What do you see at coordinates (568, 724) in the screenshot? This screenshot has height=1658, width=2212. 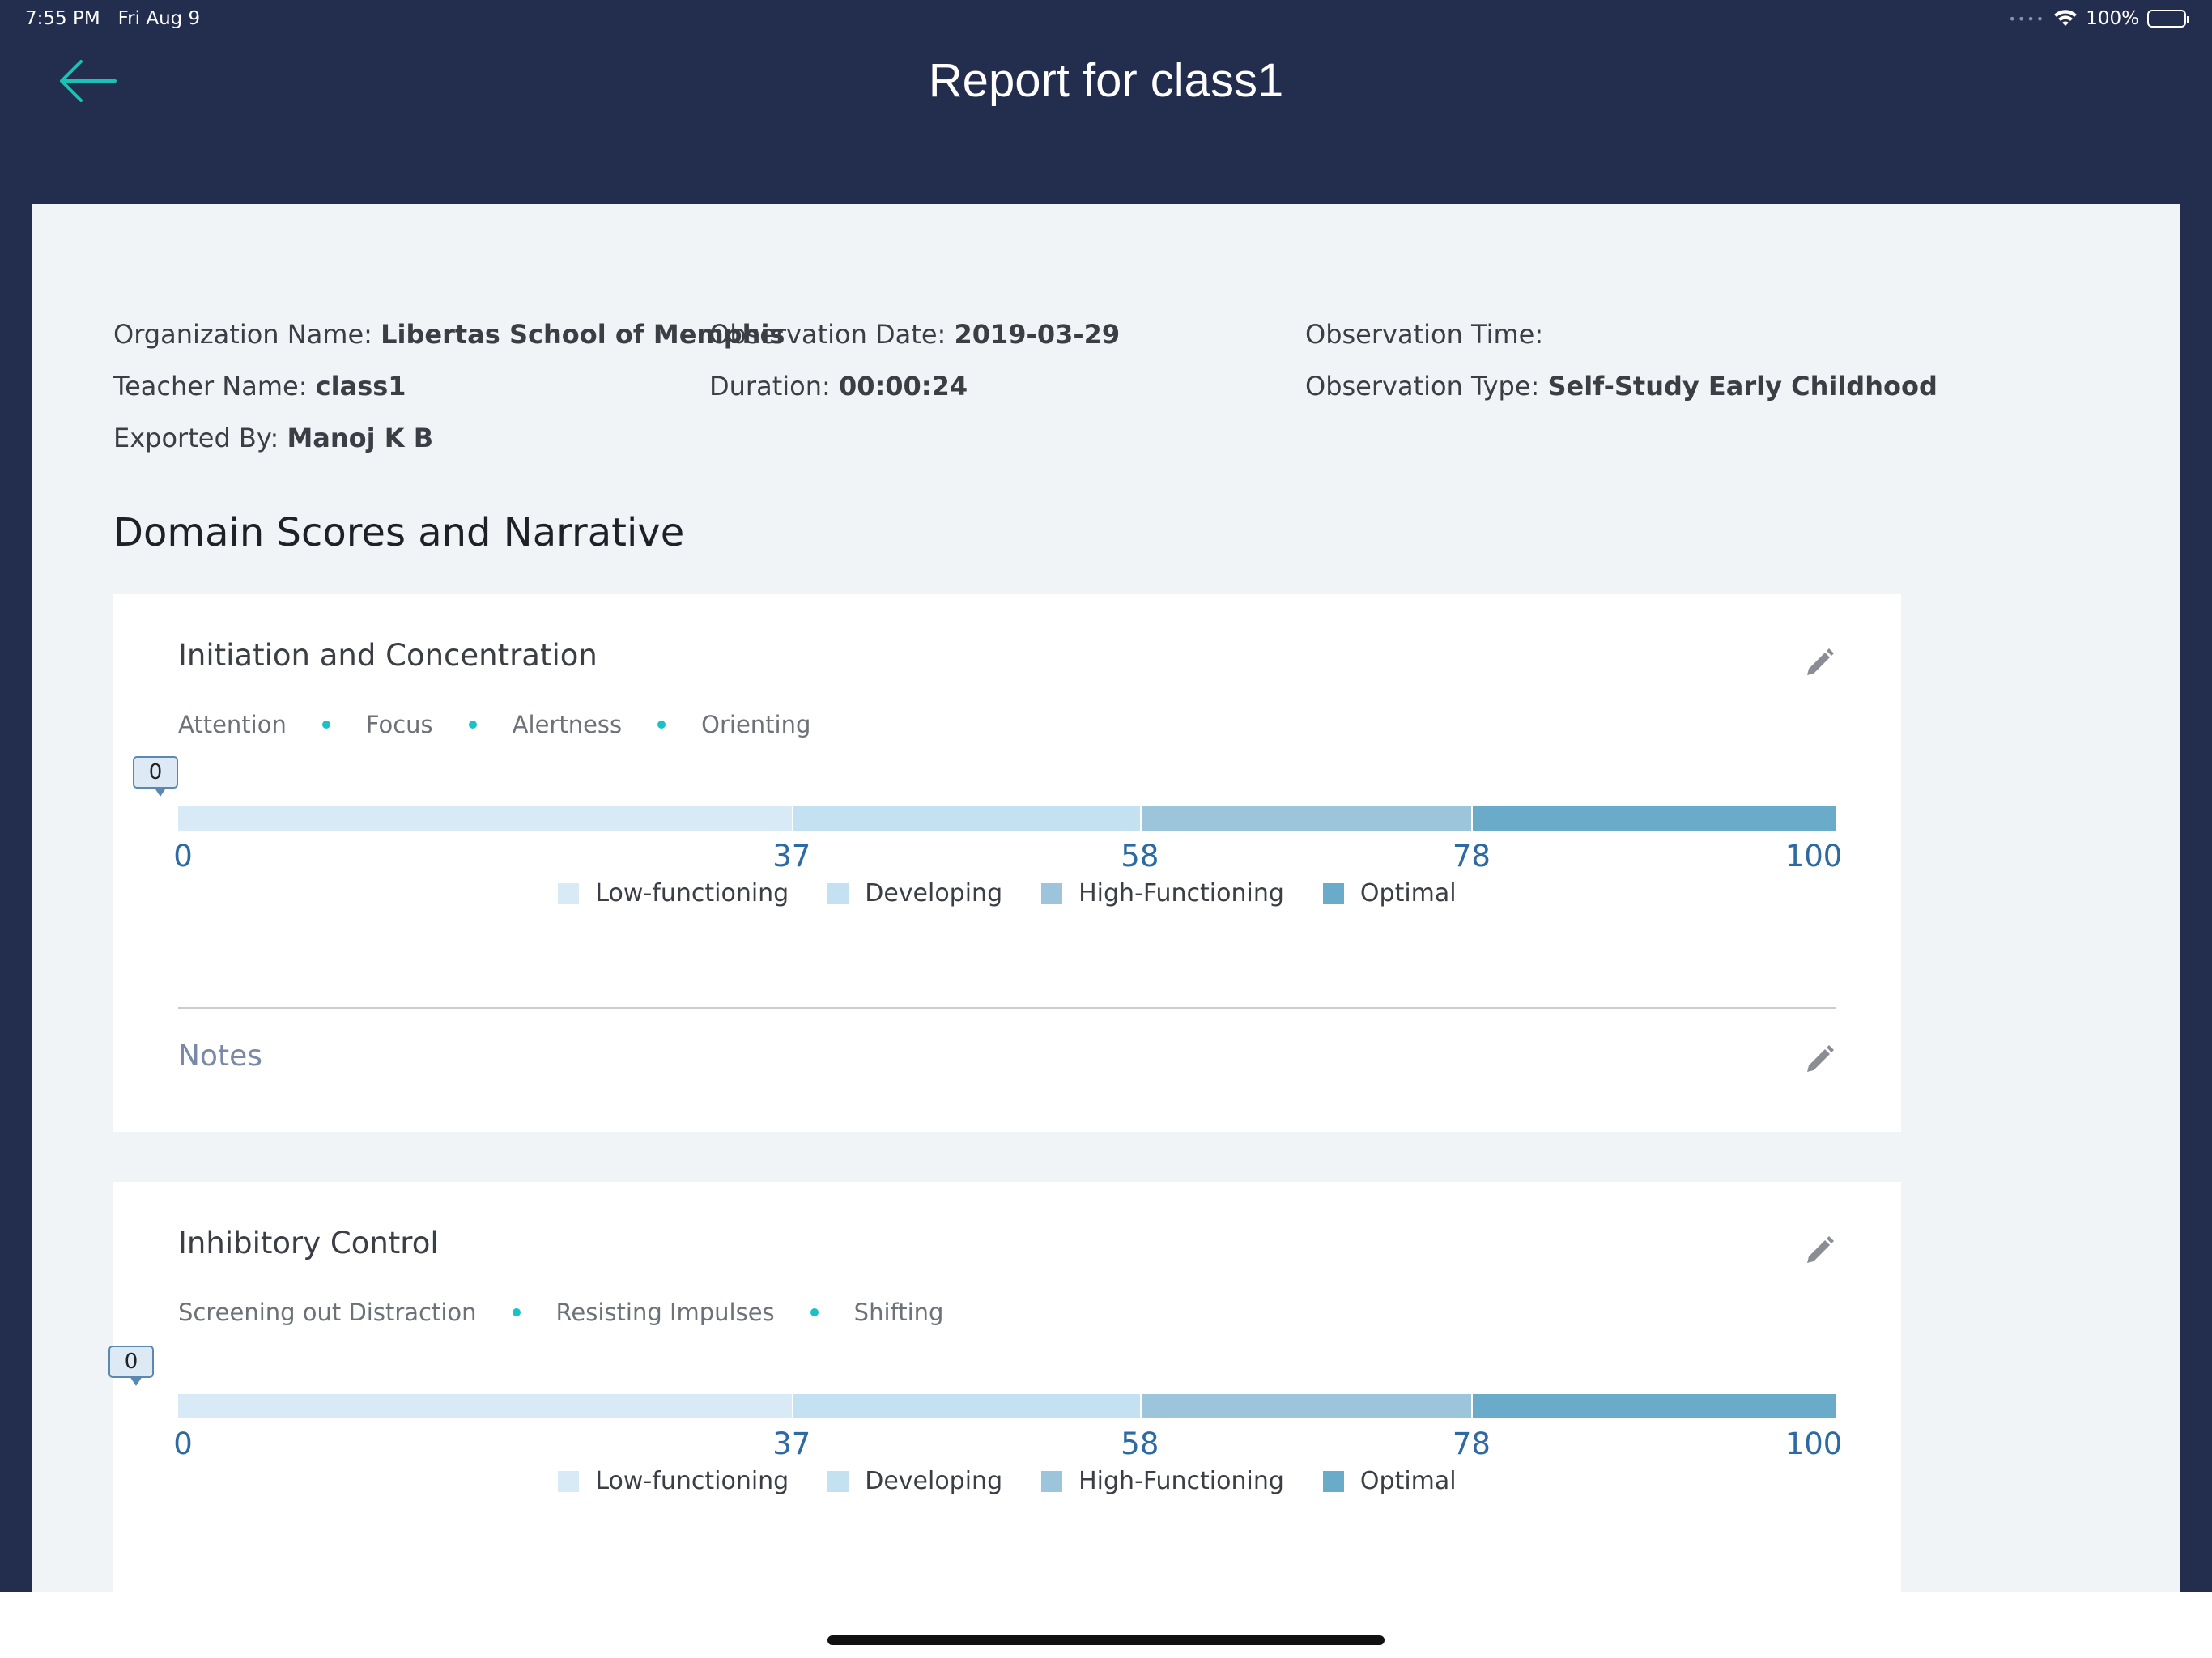 I see `subdomain-label: Alertness` at bounding box center [568, 724].